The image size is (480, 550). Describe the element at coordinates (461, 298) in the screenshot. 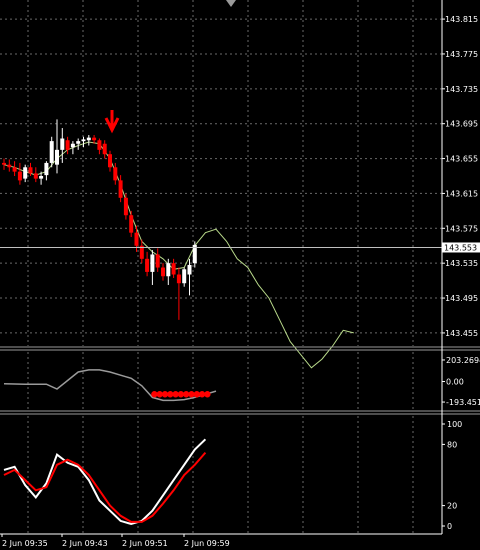

I see `price-label: 143.495` at that location.